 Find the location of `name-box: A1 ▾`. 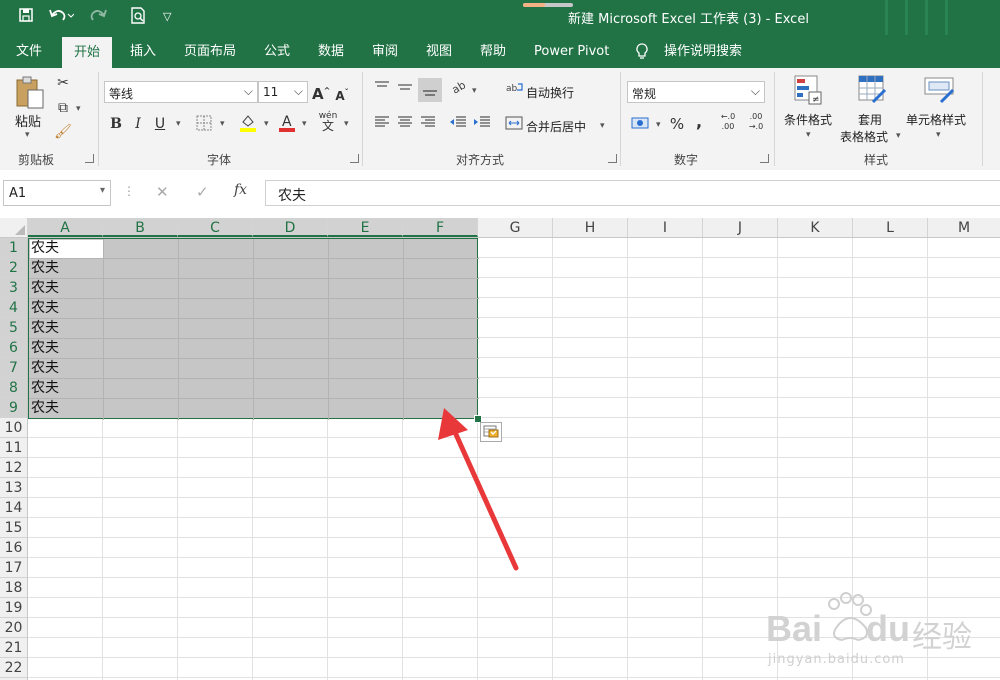

name-box: A1 ▾ is located at coordinates (57, 193).